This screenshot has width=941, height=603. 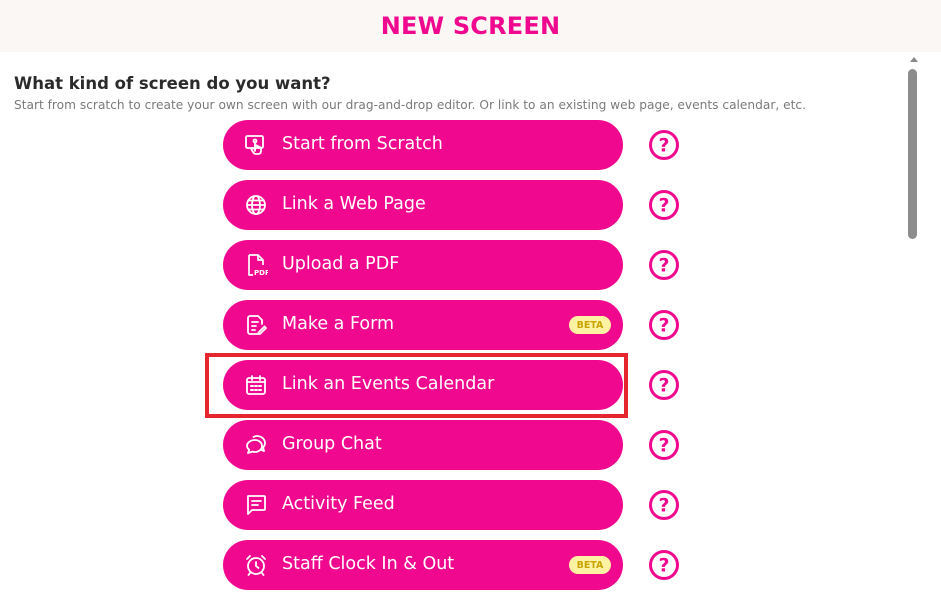 I want to click on option-label: Activity Feed, so click(x=338, y=504).